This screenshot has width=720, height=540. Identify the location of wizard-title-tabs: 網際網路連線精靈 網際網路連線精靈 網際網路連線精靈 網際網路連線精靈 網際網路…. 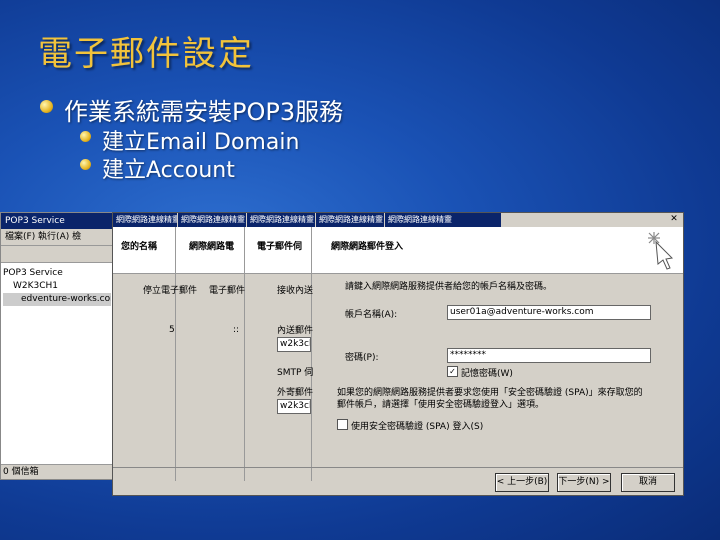
(398, 220).